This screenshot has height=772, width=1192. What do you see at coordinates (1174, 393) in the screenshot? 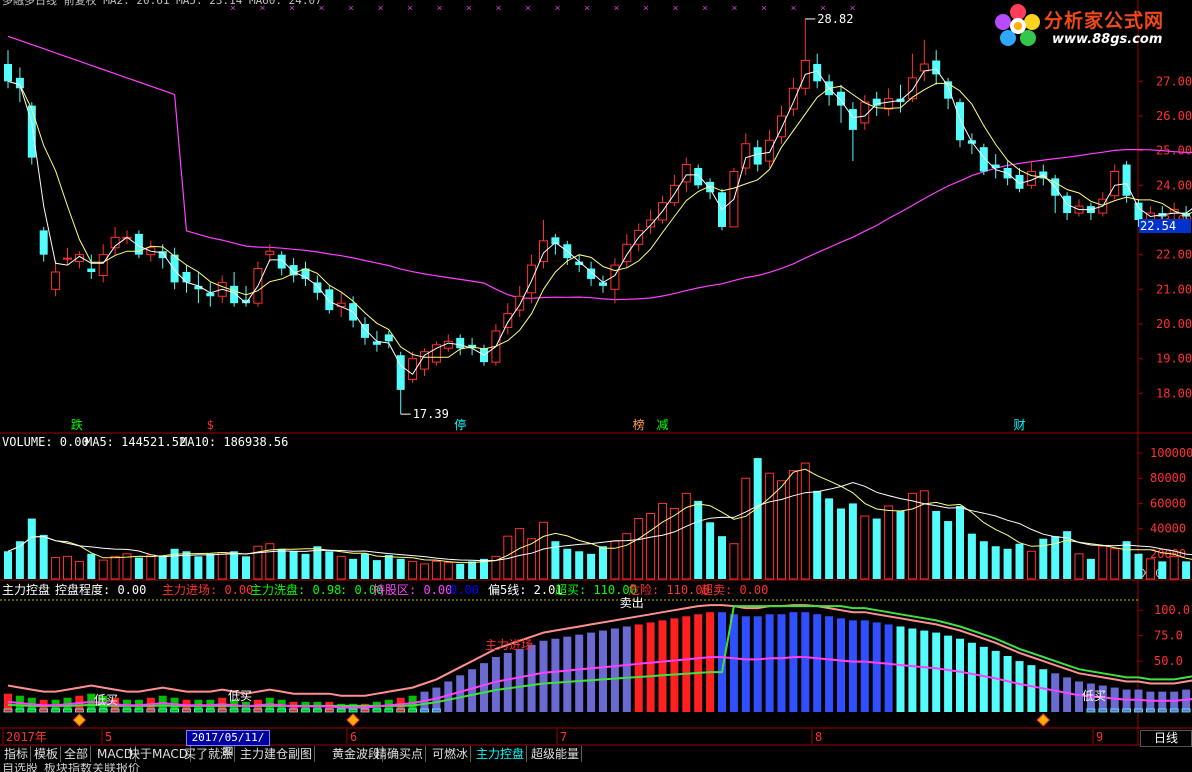
I see `price-axis-label: 18.00` at bounding box center [1174, 393].